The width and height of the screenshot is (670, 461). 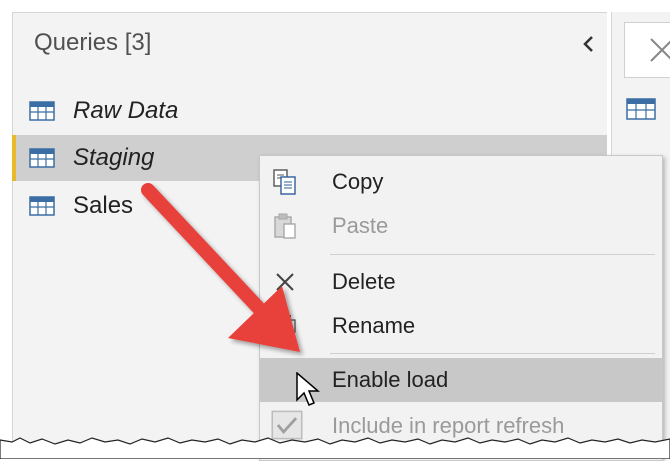 What do you see at coordinates (103, 205) in the screenshot?
I see `query-item-label: Sales` at bounding box center [103, 205].